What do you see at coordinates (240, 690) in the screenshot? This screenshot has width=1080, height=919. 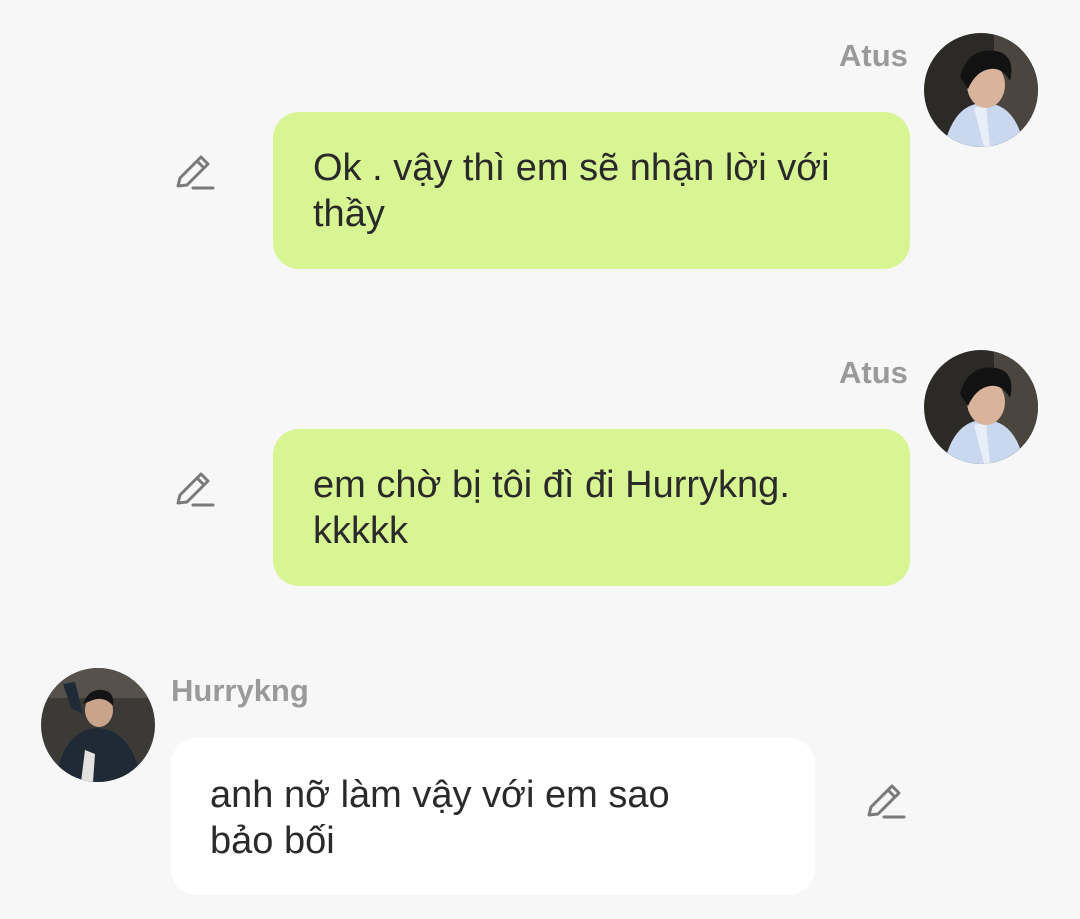 I see `sender-name: Hurrykng` at bounding box center [240, 690].